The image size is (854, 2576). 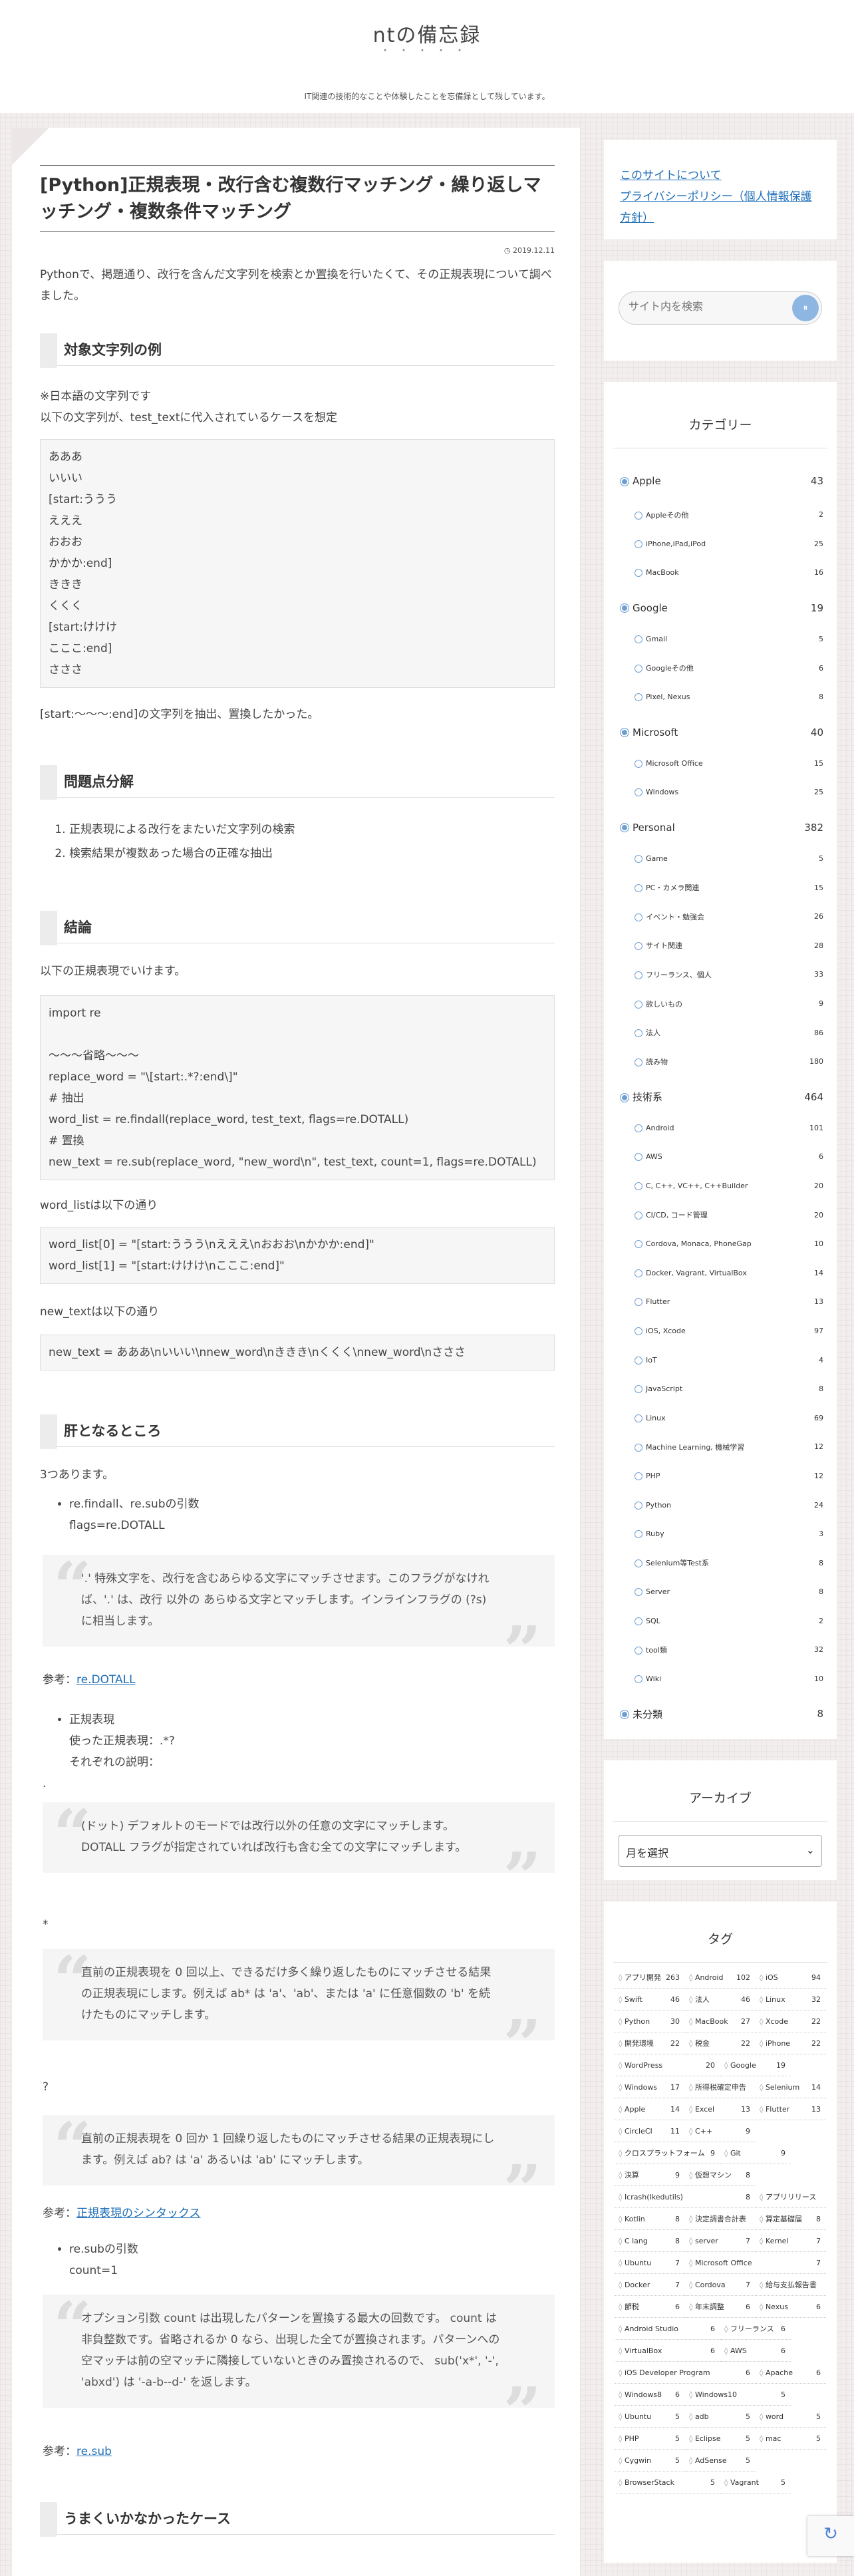 I want to click on category-item: iPhone,iPad,iPod 25, so click(x=721, y=544).